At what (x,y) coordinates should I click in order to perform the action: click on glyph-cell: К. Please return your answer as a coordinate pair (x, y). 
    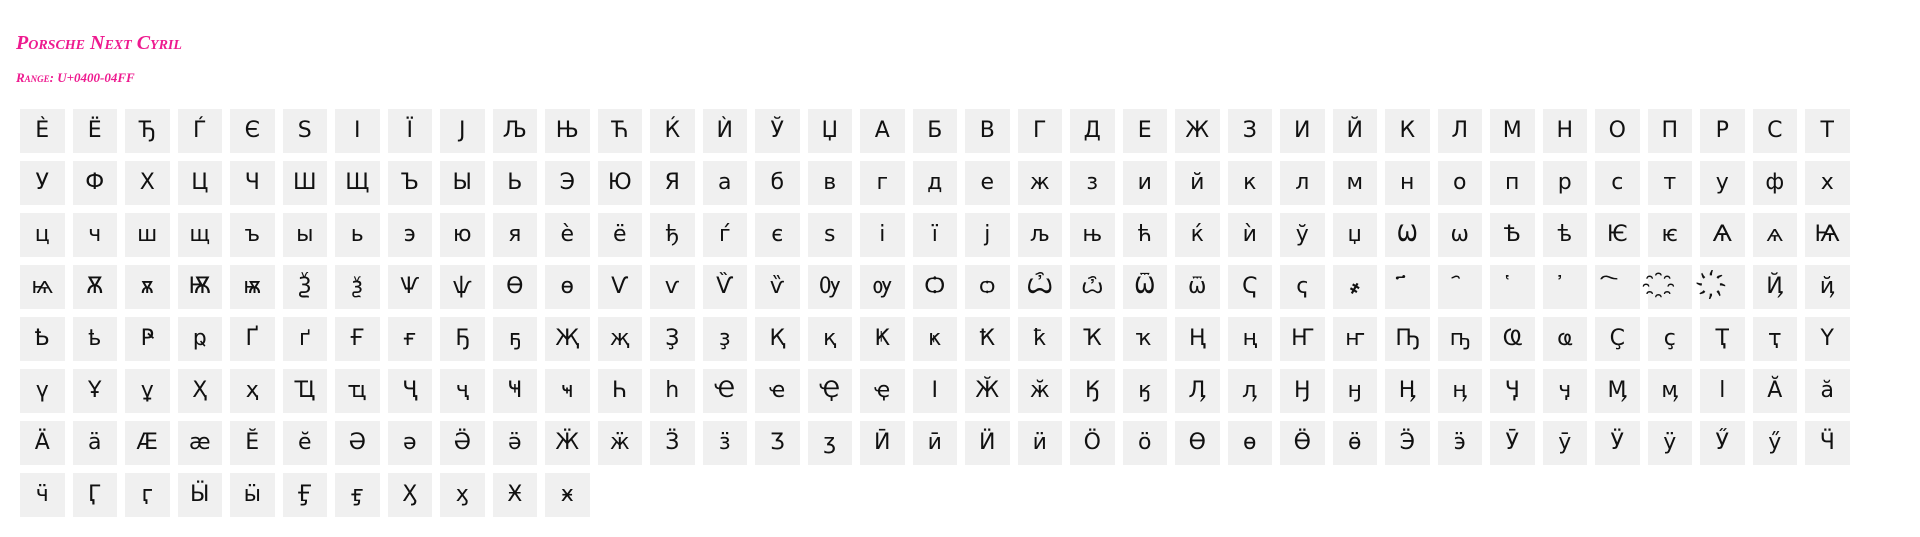
    Looking at the image, I should click on (1407, 131).